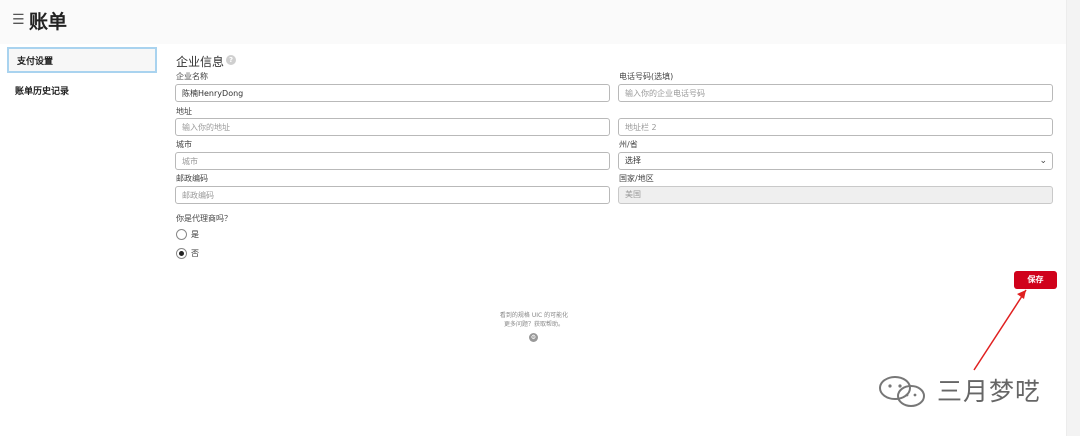 This screenshot has height=436, width=1080. What do you see at coordinates (392, 195) in the screenshot?
I see `postal-code-input` at bounding box center [392, 195].